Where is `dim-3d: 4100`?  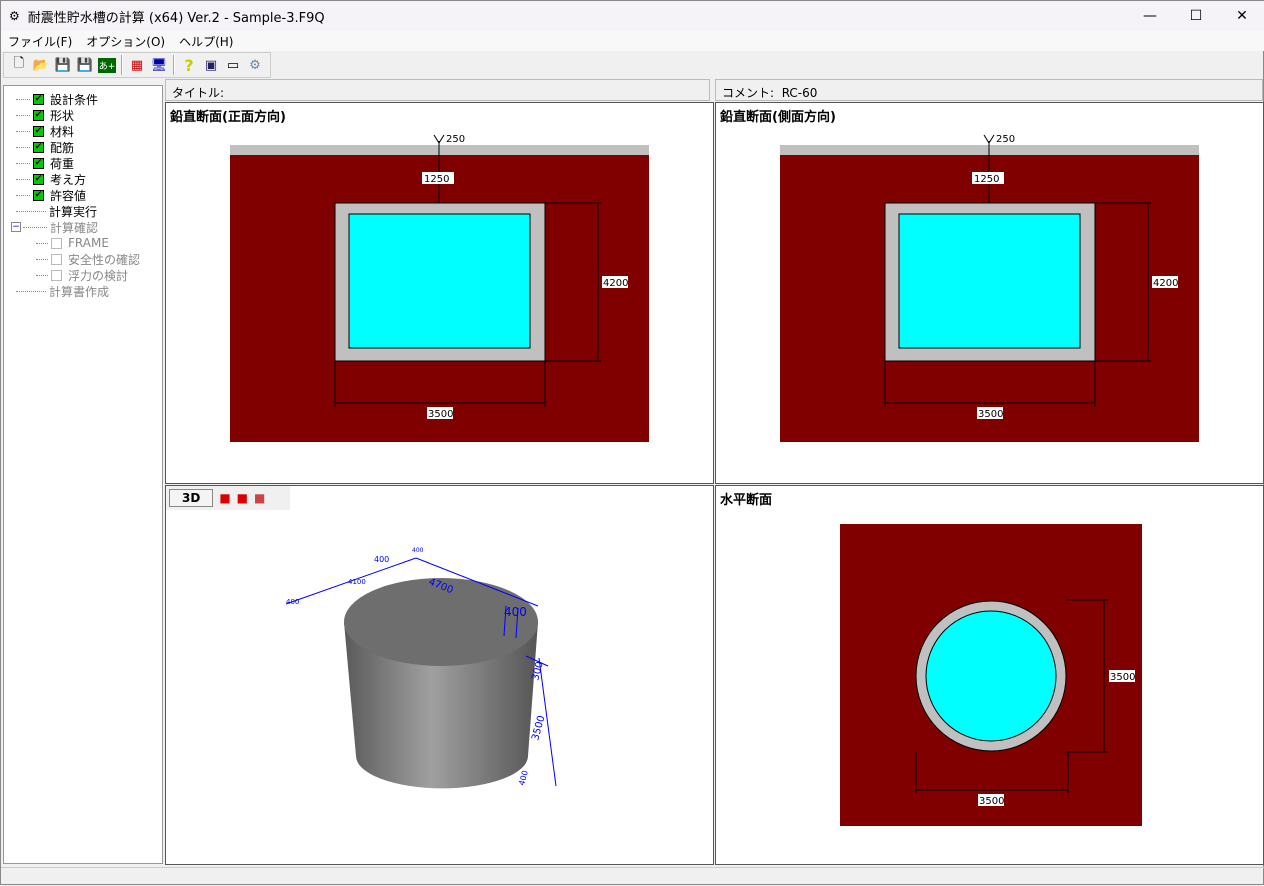 dim-3d: 4100 is located at coordinates (357, 582).